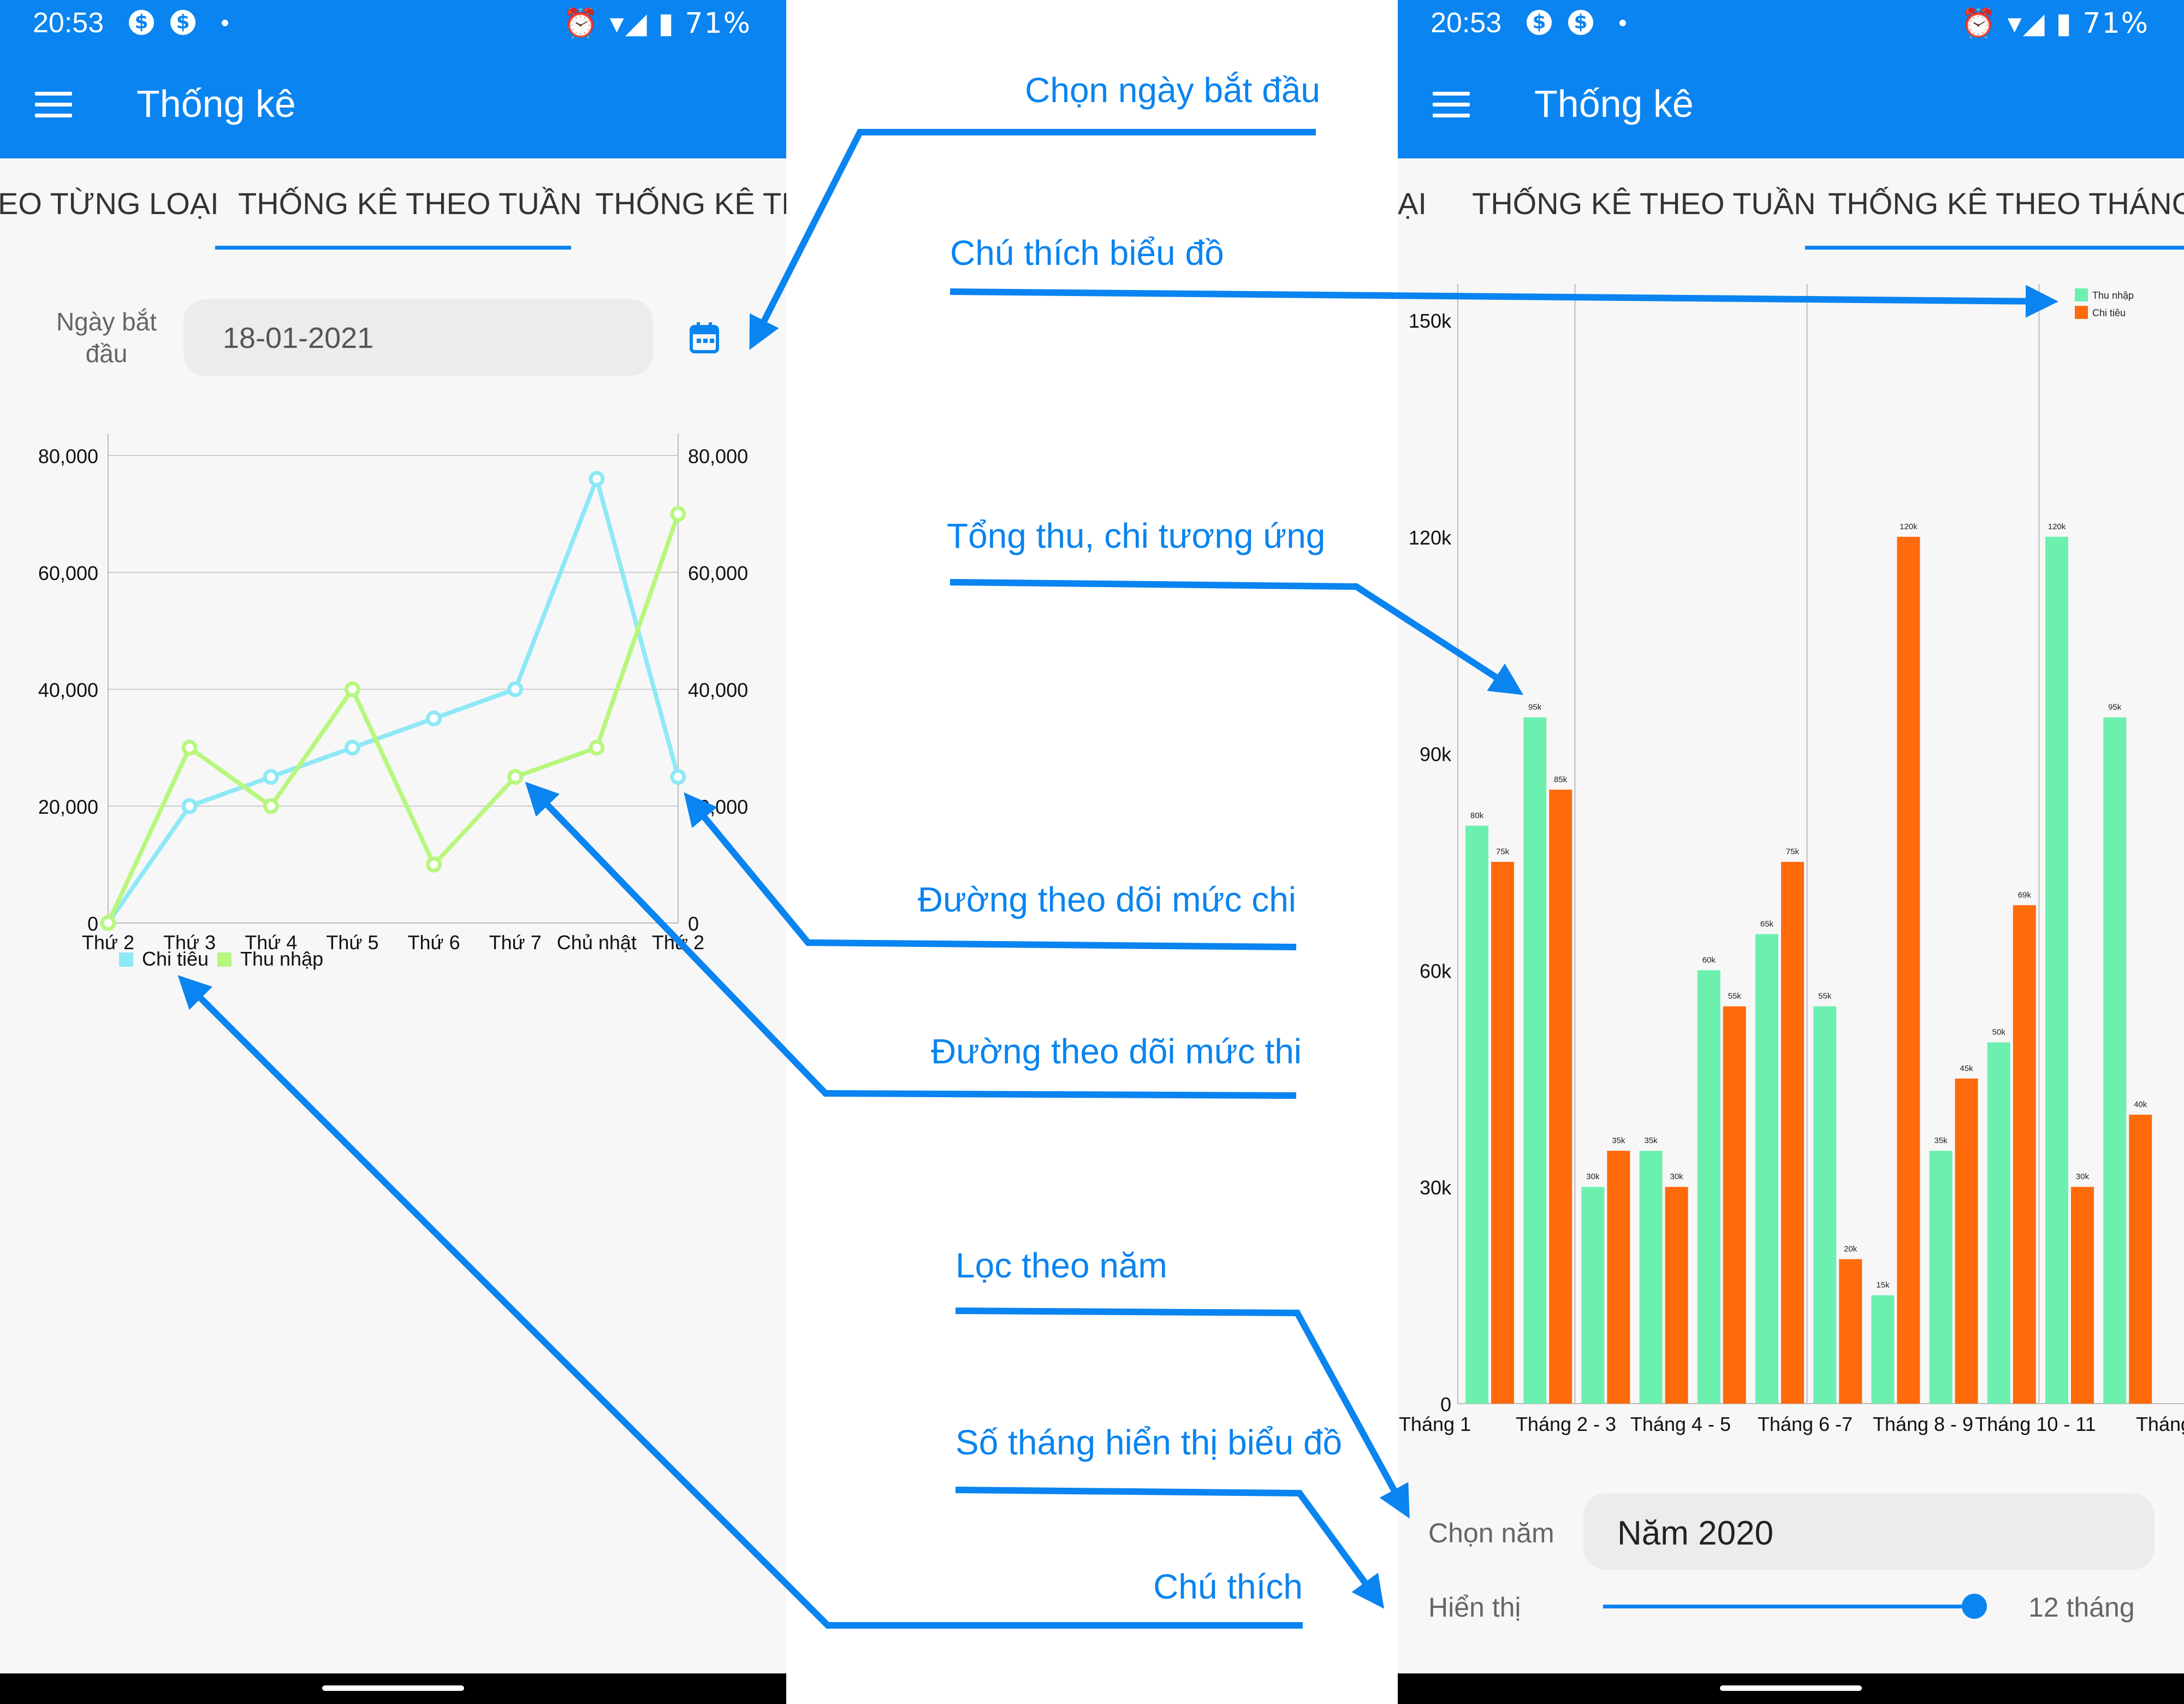 This screenshot has width=2184, height=1704. Describe the element at coordinates (1503, 301) in the screenshot. I see `arrow-chart-legend` at that location.